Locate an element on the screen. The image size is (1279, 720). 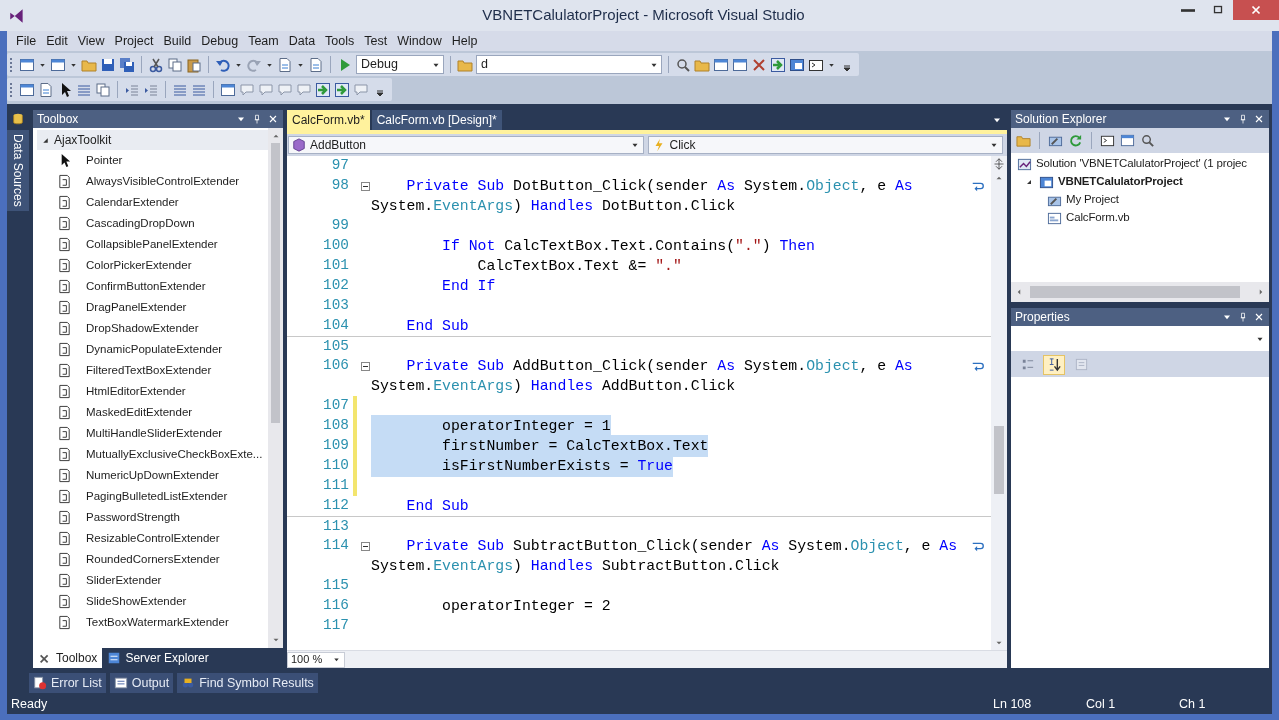
menu-item: Debug is located at coordinates (220, 41).